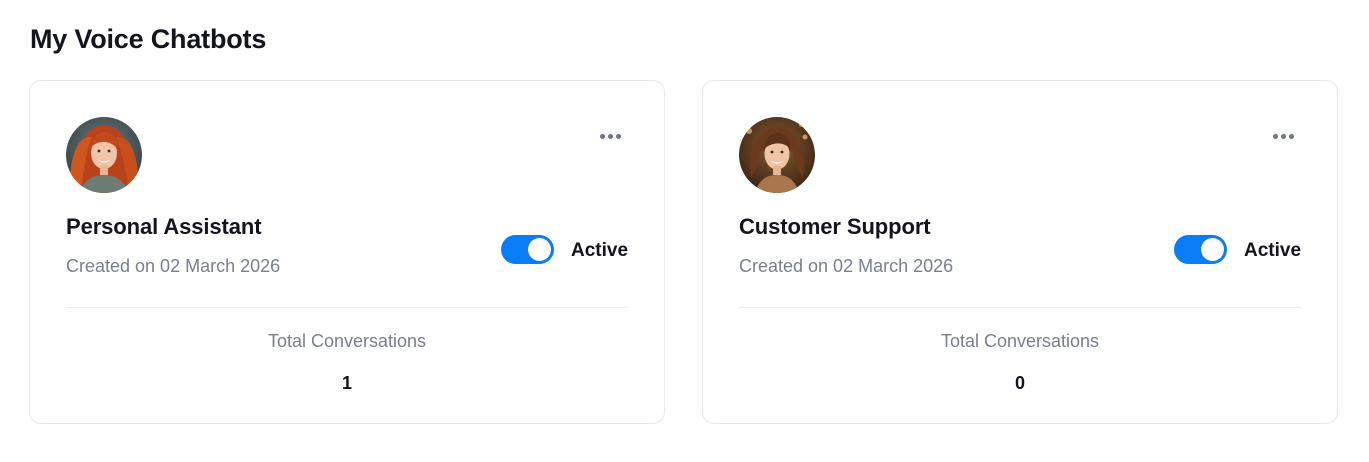 This screenshot has width=1369, height=462. Describe the element at coordinates (164, 226) in the screenshot. I see `chatbot-name: Personal Assistant` at that location.